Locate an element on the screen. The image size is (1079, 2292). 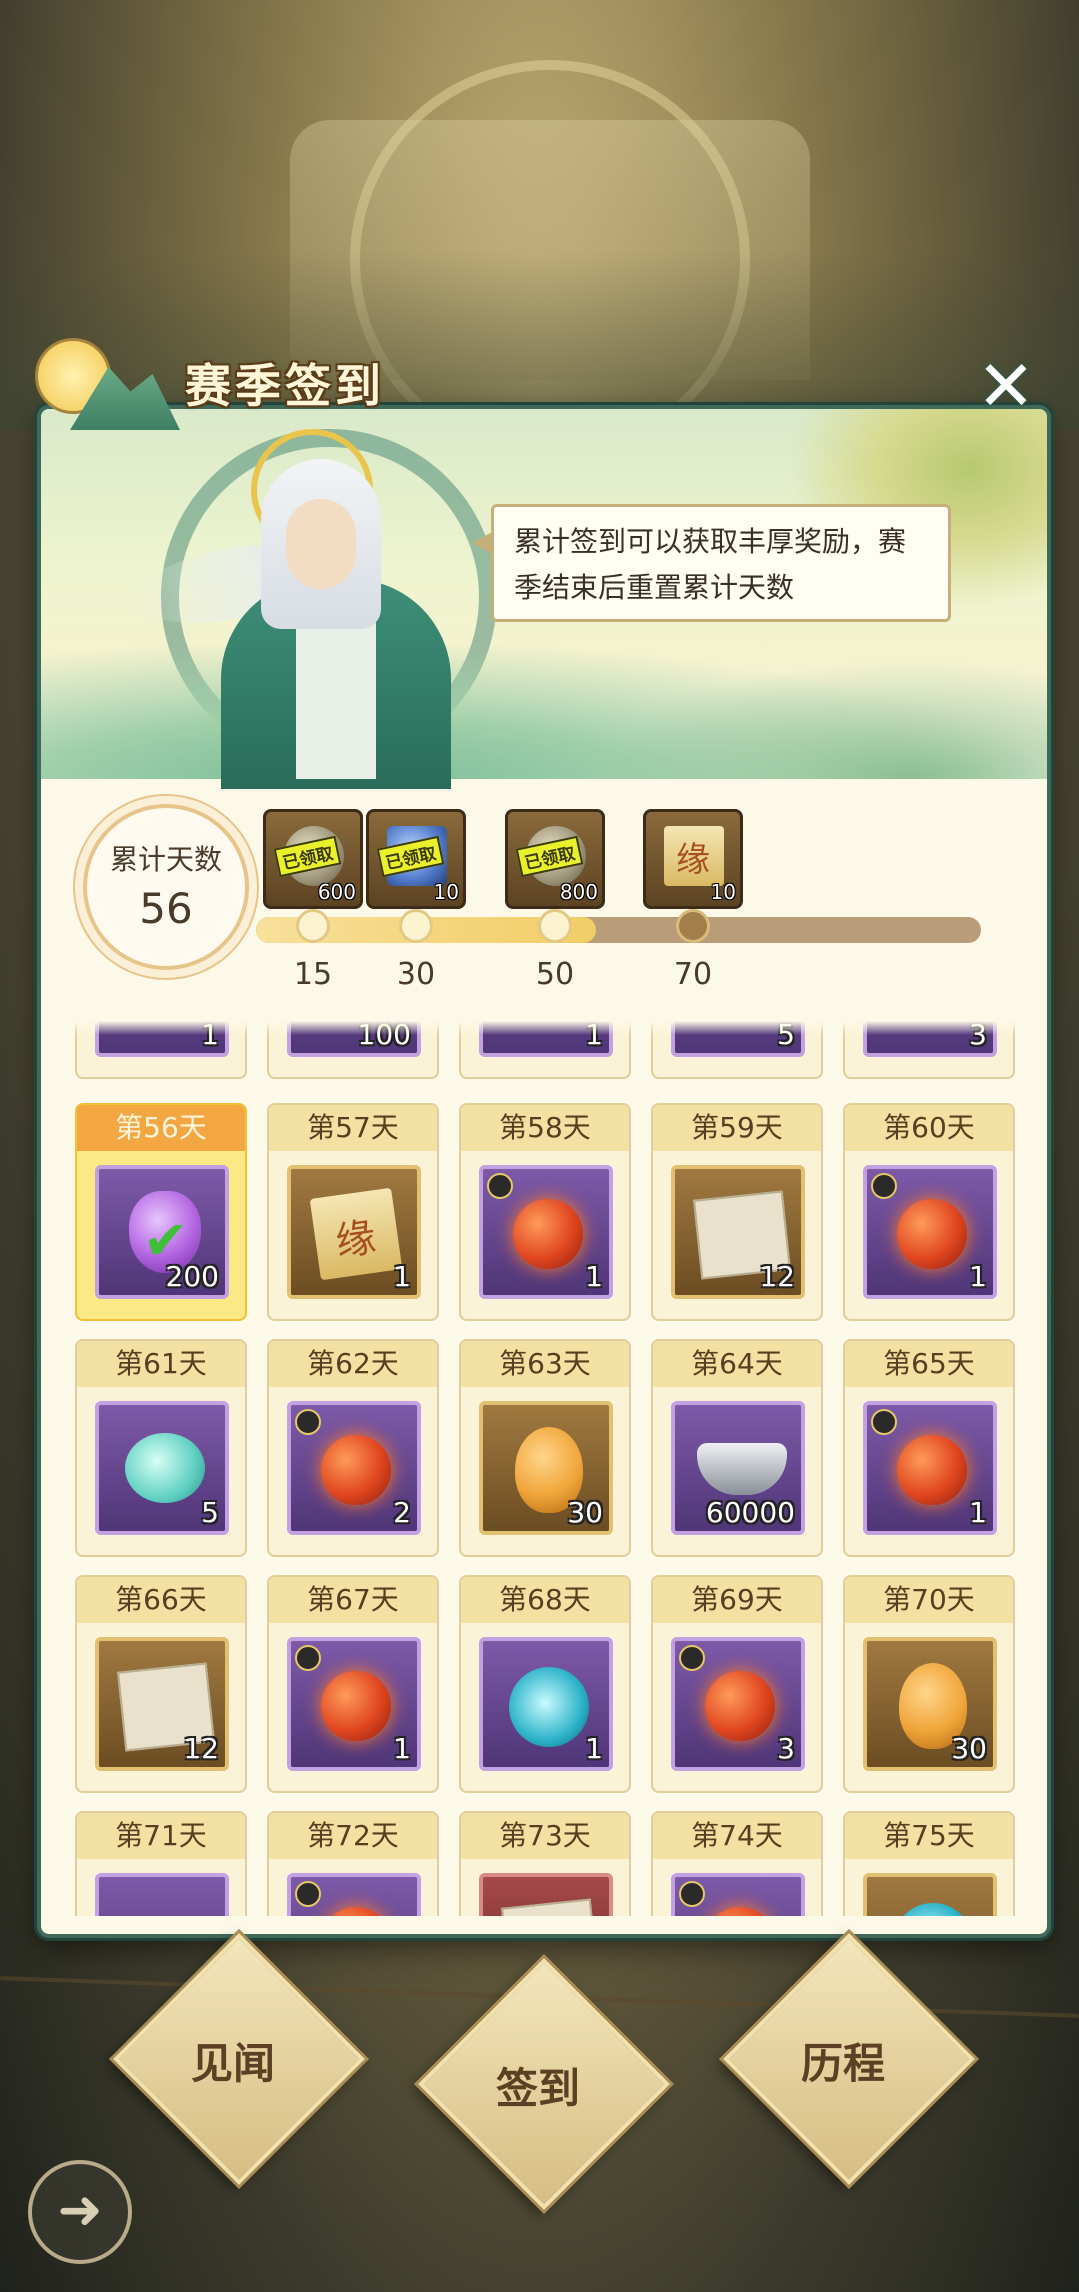
day-label: 第57天 is located at coordinates (353, 1128).